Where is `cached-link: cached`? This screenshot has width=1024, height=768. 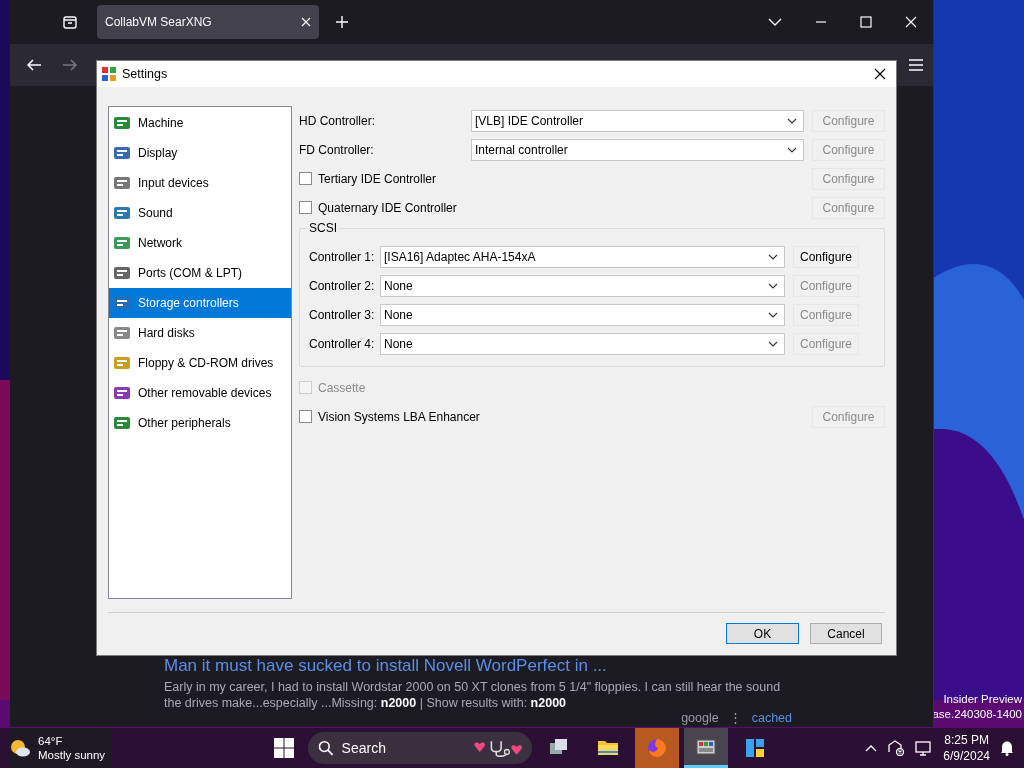 cached-link: cached is located at coordinates (771, 718).